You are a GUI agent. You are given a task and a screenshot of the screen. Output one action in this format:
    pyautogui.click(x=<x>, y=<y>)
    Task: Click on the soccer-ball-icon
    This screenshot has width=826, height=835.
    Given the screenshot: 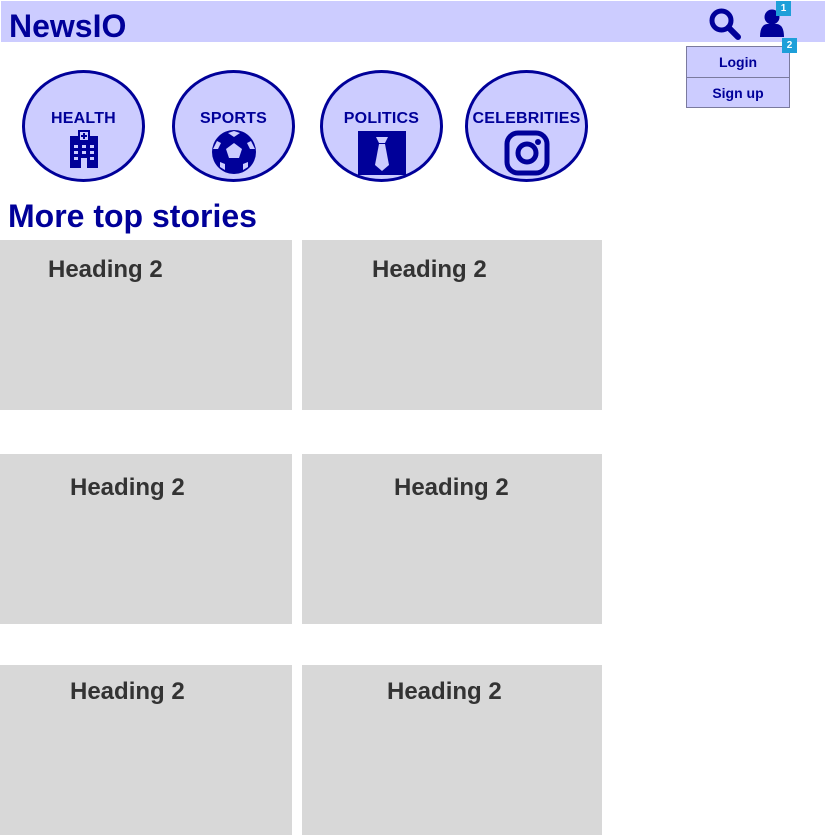 What is the action you would take?
    pyautogui.click(x=233, y=152)
    